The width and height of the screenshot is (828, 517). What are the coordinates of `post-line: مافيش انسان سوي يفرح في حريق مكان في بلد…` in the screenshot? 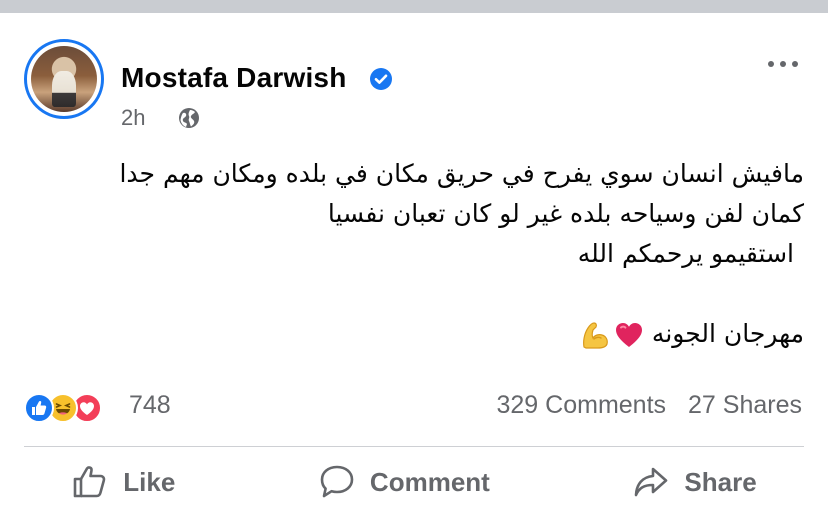 It's located at (461, 173).